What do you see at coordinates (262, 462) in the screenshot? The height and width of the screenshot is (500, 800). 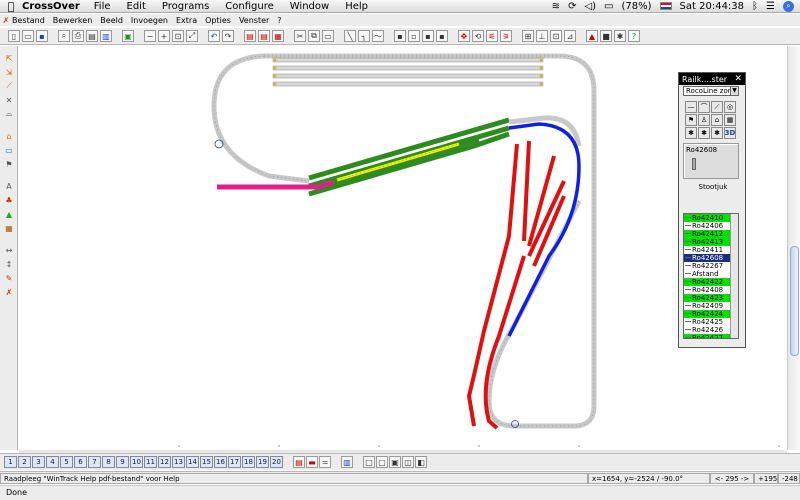 I see `page-button-19: 19` at bounding box center [262, 462].